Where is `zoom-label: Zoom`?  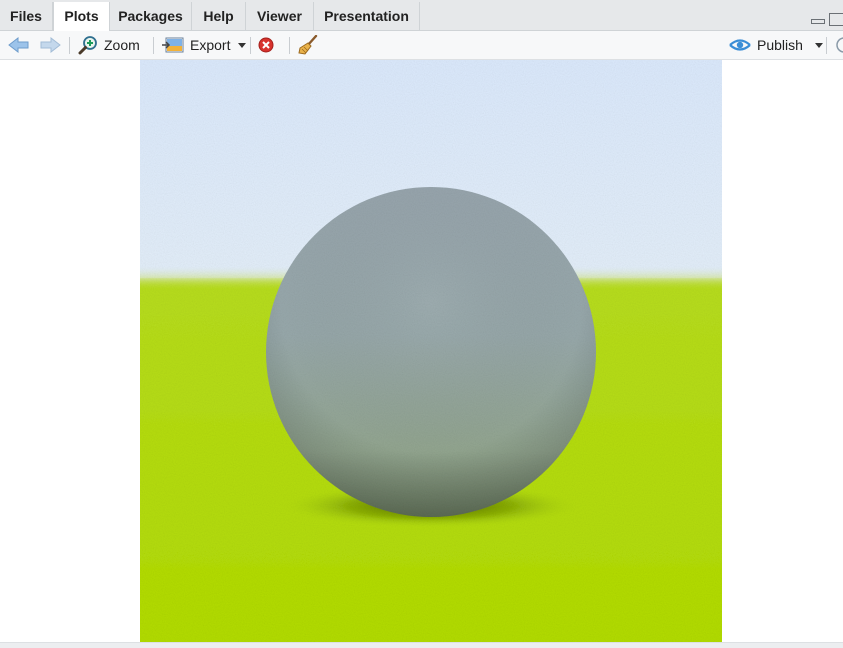
zoom-label: Zoom is located at coordinates (122, 45).